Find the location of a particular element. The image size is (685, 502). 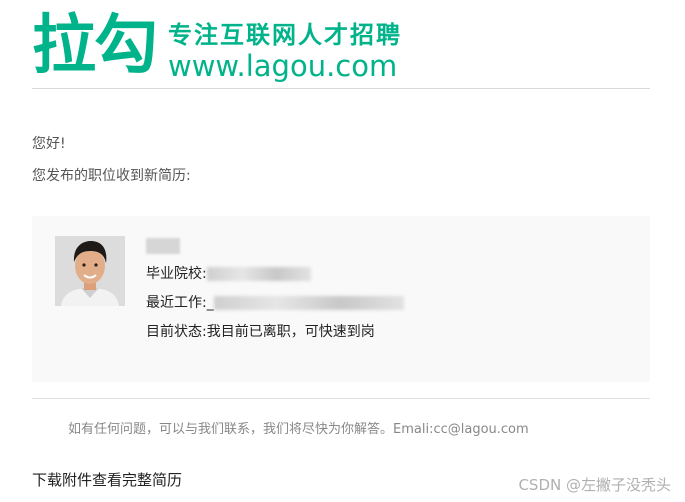

person-photo-icon is located at coordinates (90, 271).